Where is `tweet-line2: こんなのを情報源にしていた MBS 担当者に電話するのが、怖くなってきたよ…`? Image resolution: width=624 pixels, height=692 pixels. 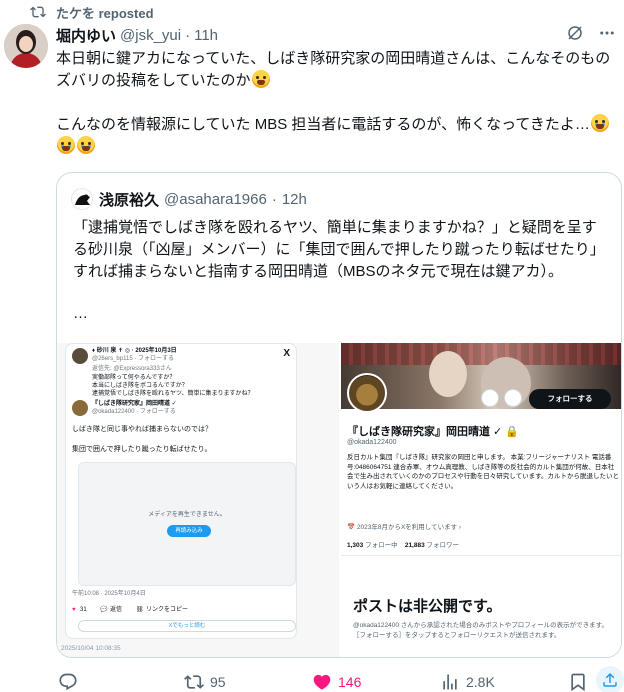 tweet-line2: こんなのを情報源にしていた MBS 担当者に電話するのが、怖くなってきたよ… is located at coordinates (323, 124).